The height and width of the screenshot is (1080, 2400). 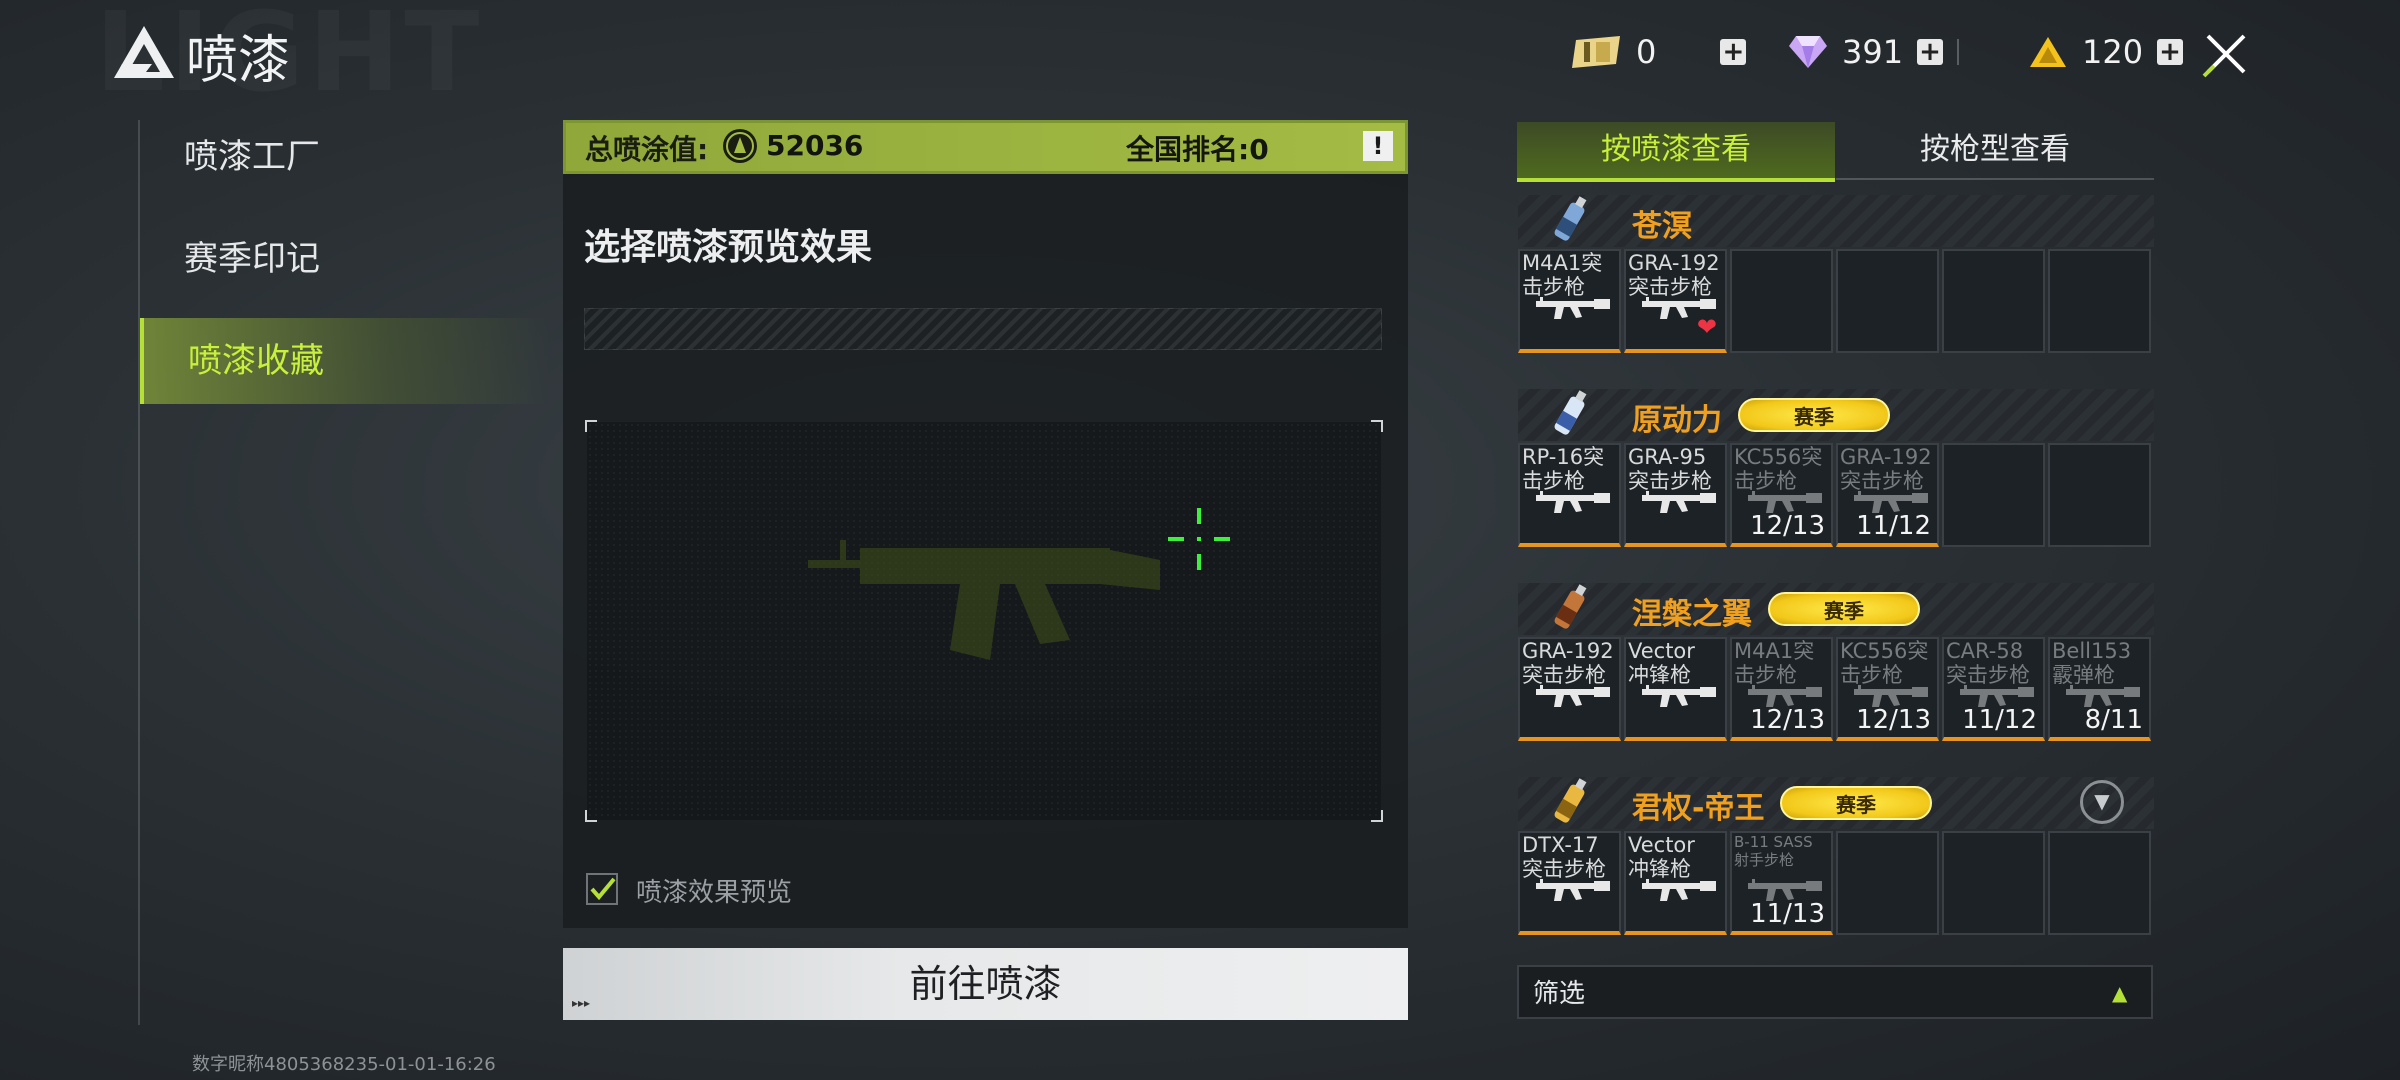 I want to click on crosshair-icon, so click(x=1199, y=539).